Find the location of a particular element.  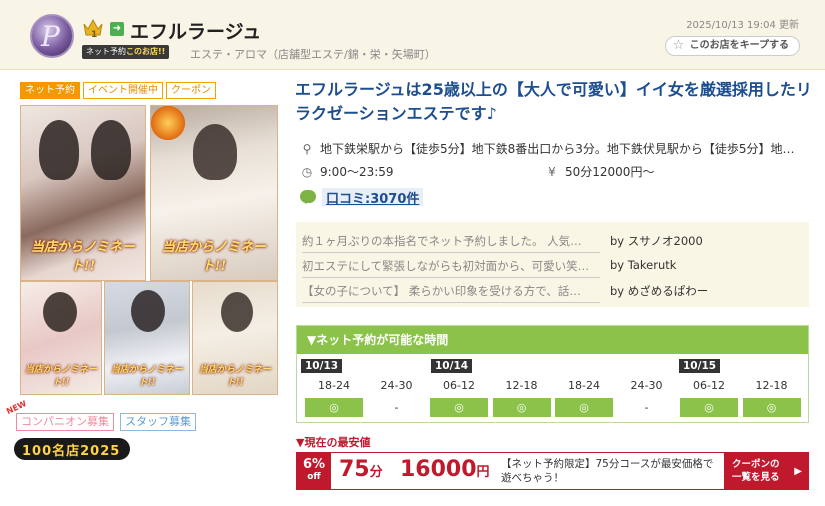

net-badge-suffix: このお店!! is located at coordinates (146, 51).